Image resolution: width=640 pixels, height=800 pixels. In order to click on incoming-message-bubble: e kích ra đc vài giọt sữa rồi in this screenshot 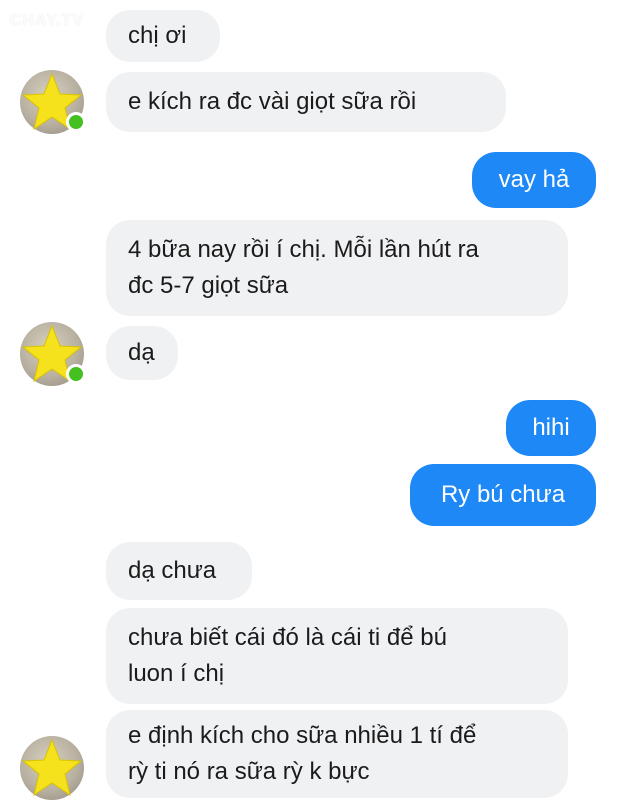, I will do `click(306, 102)`.